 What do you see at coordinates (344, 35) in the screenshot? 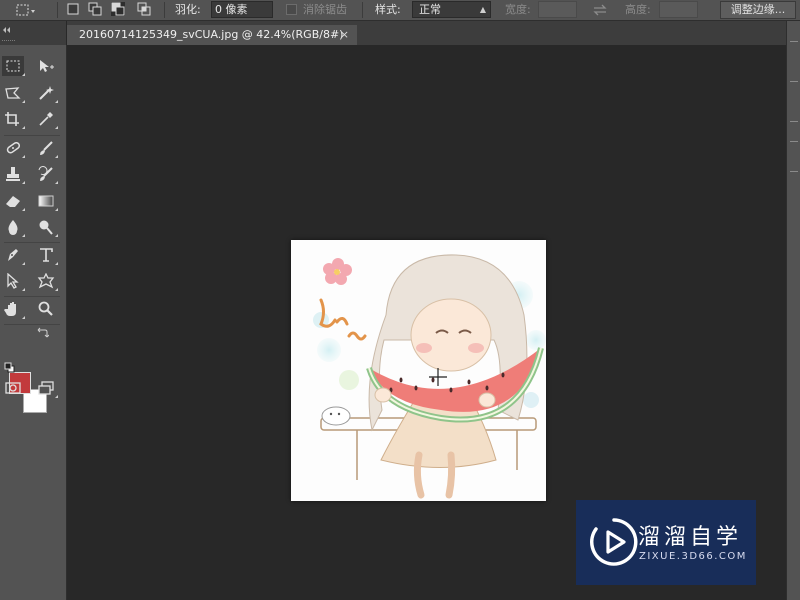
I see `close-icon: ×` at bounding box center [344, 35].